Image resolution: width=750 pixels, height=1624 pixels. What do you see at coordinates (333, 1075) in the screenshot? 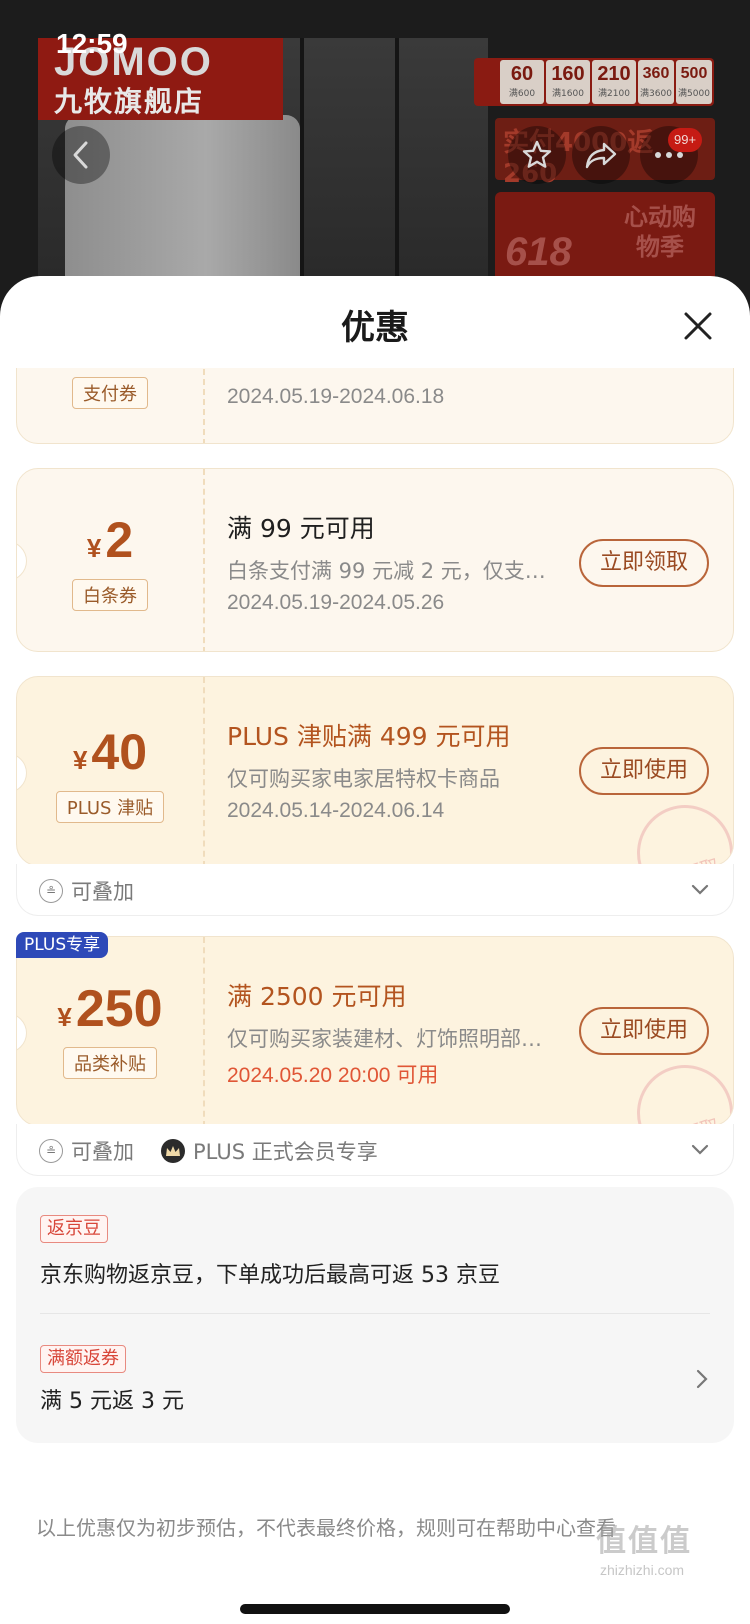
I see `coupon-valid-time: 2024.05.20 20:00 可用` at bounding box center [333, 1075].